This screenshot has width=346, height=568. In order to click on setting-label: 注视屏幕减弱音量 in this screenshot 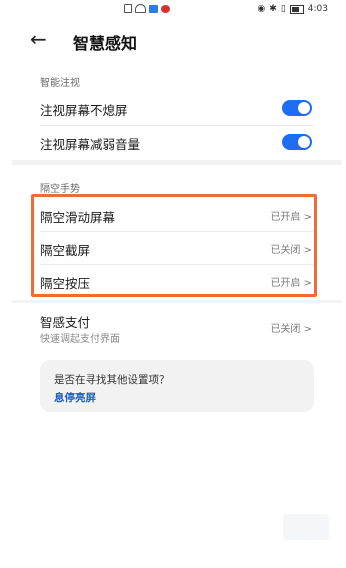, I will do `click(90, 144)`.